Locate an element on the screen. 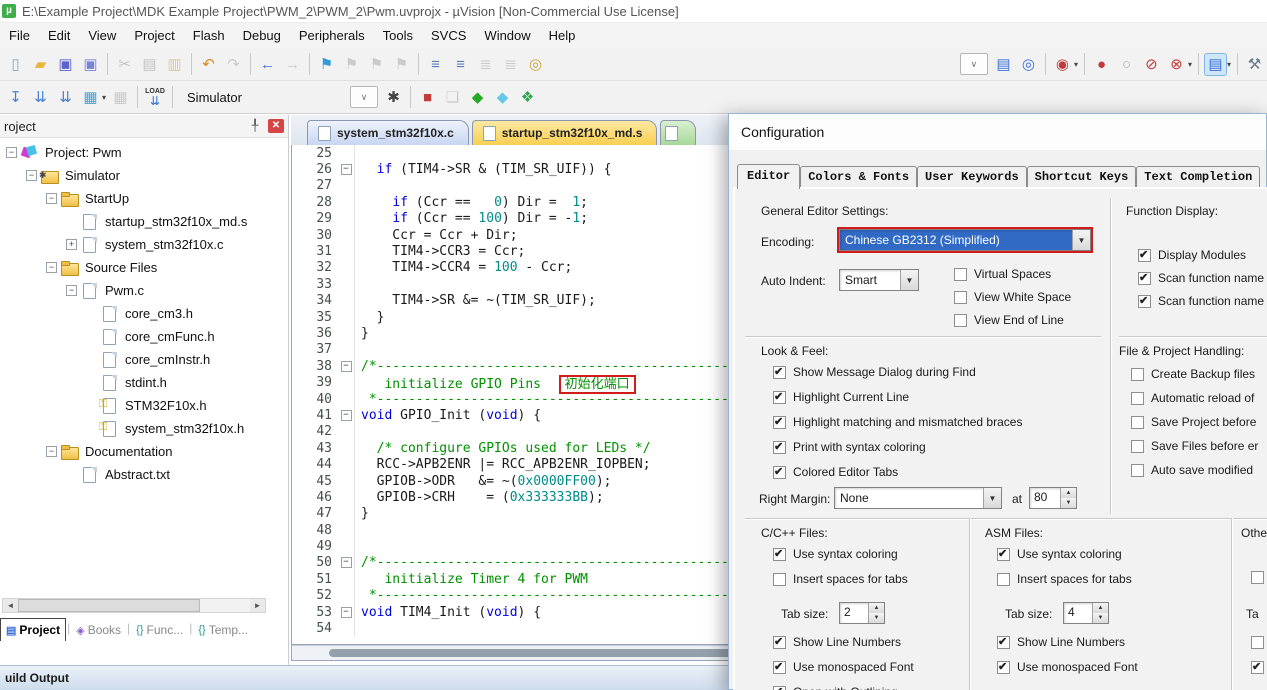 The width and height of the screenshot is (1267, 690). project-tree-hscrollbar: ◄ ► is located at coordinates (134, 605).